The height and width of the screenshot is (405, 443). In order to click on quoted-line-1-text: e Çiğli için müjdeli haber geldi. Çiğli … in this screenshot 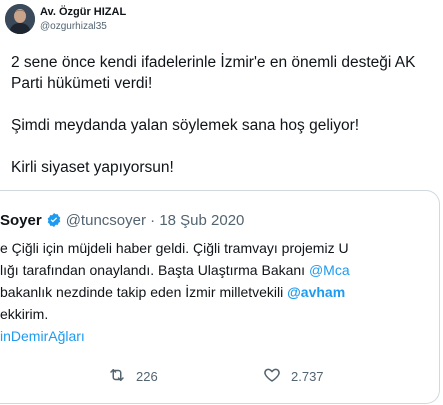, I will do `click(174, 248)`.